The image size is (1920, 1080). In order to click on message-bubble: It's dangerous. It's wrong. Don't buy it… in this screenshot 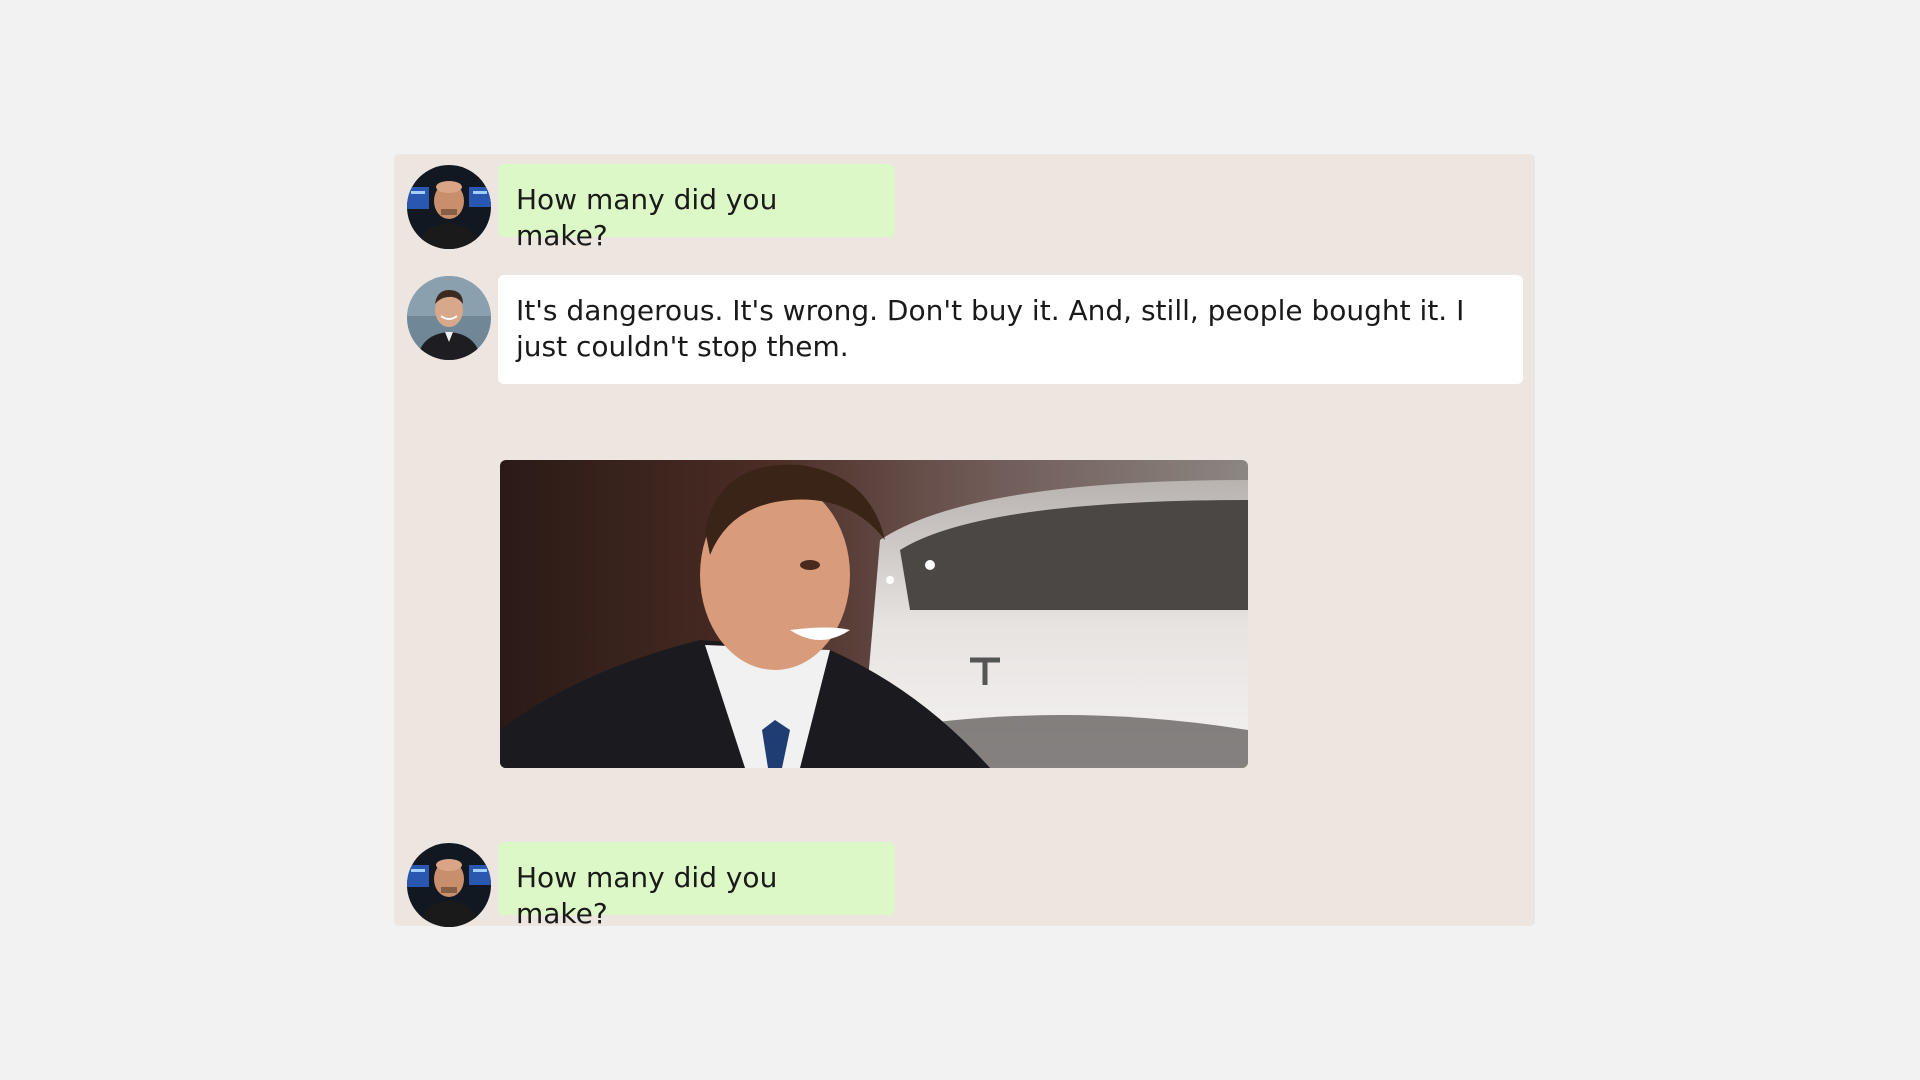, I will do `click(1010, 329)`.